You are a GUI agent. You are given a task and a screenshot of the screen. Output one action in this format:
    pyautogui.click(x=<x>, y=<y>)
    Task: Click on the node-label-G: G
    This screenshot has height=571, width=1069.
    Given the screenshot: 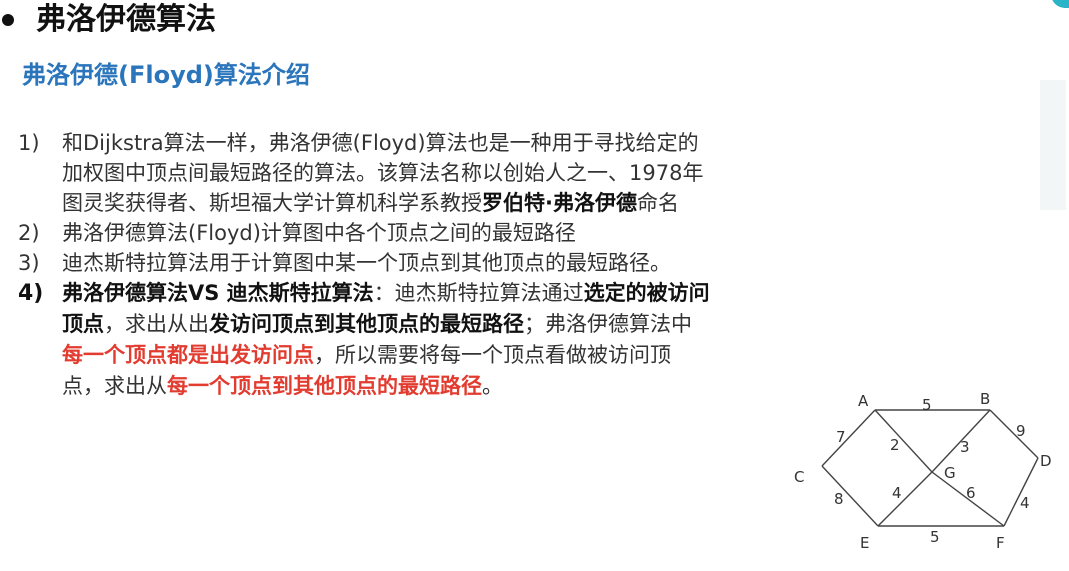 What is the action you would take?
    pyautogui.click(x=950, y=473)
    